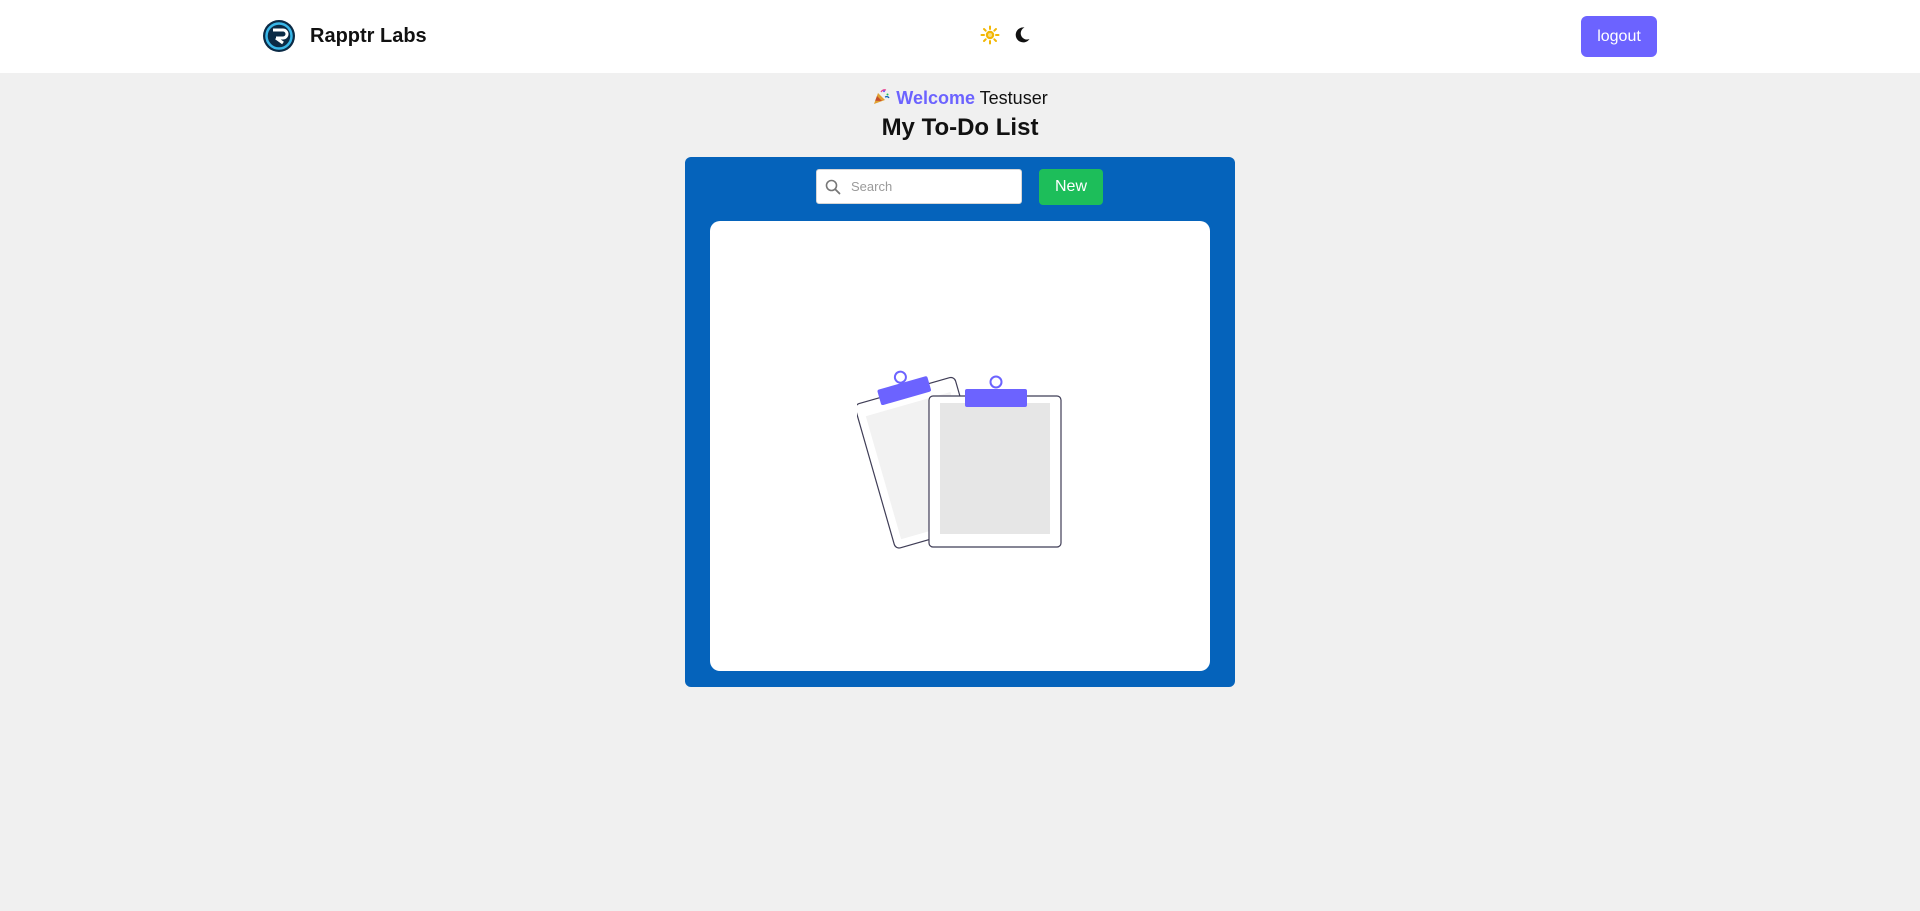  What do you see at coordinates (882, 96) in the screenshot?
I see `party-popper-icon` at bounding box center [882, 96].